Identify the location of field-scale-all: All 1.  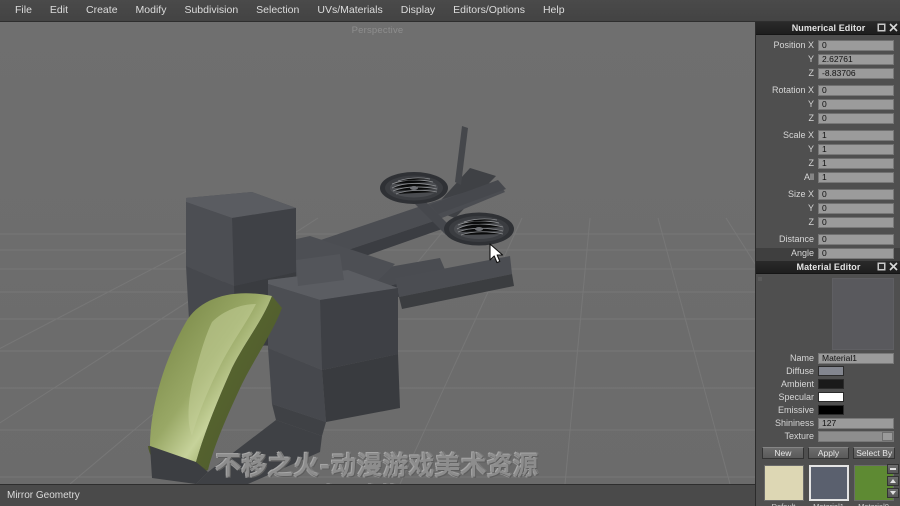
(828, 177).